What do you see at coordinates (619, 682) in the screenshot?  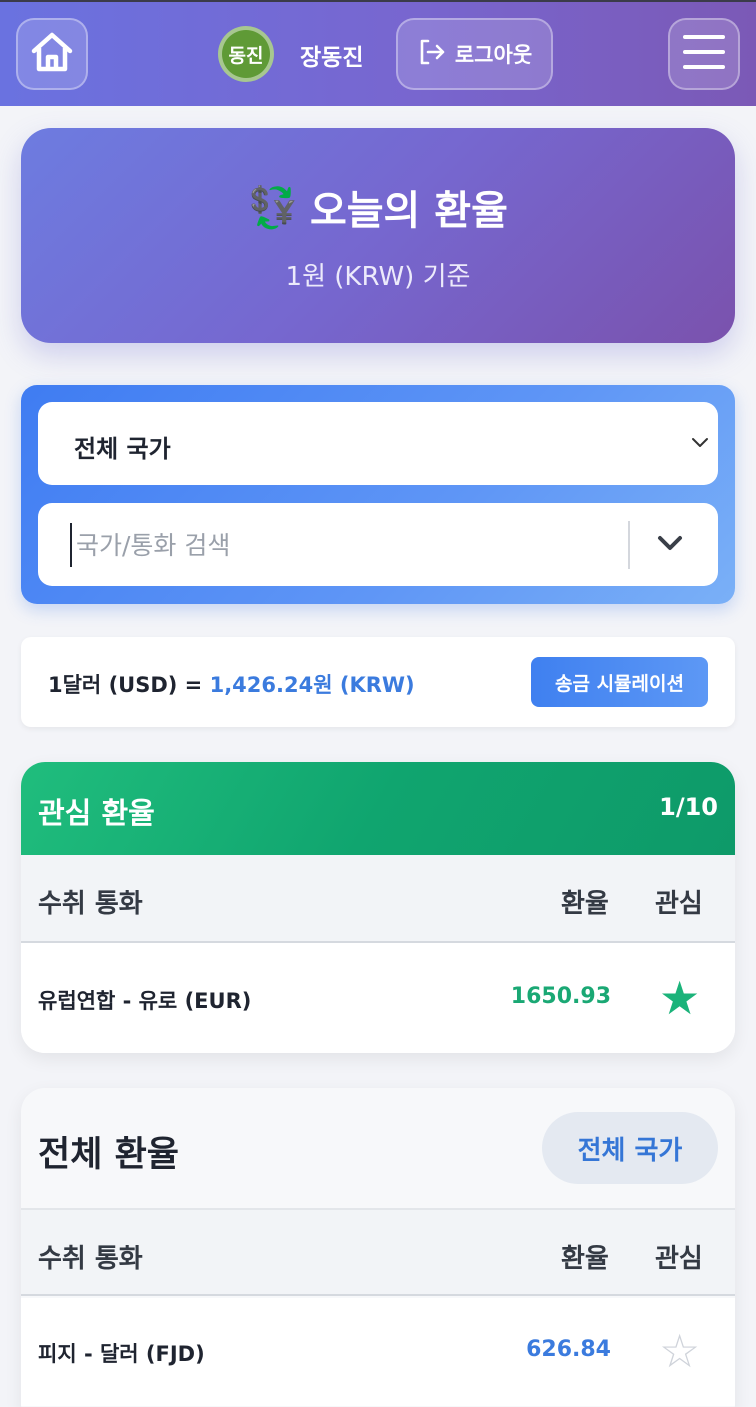 I see `remittance-simulation-button: 송금 시뮬레이션` at bounding box center [619, 682].